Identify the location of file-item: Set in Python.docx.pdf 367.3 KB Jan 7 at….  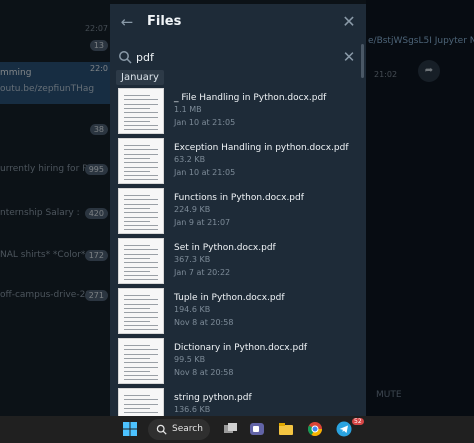
(238, 263).